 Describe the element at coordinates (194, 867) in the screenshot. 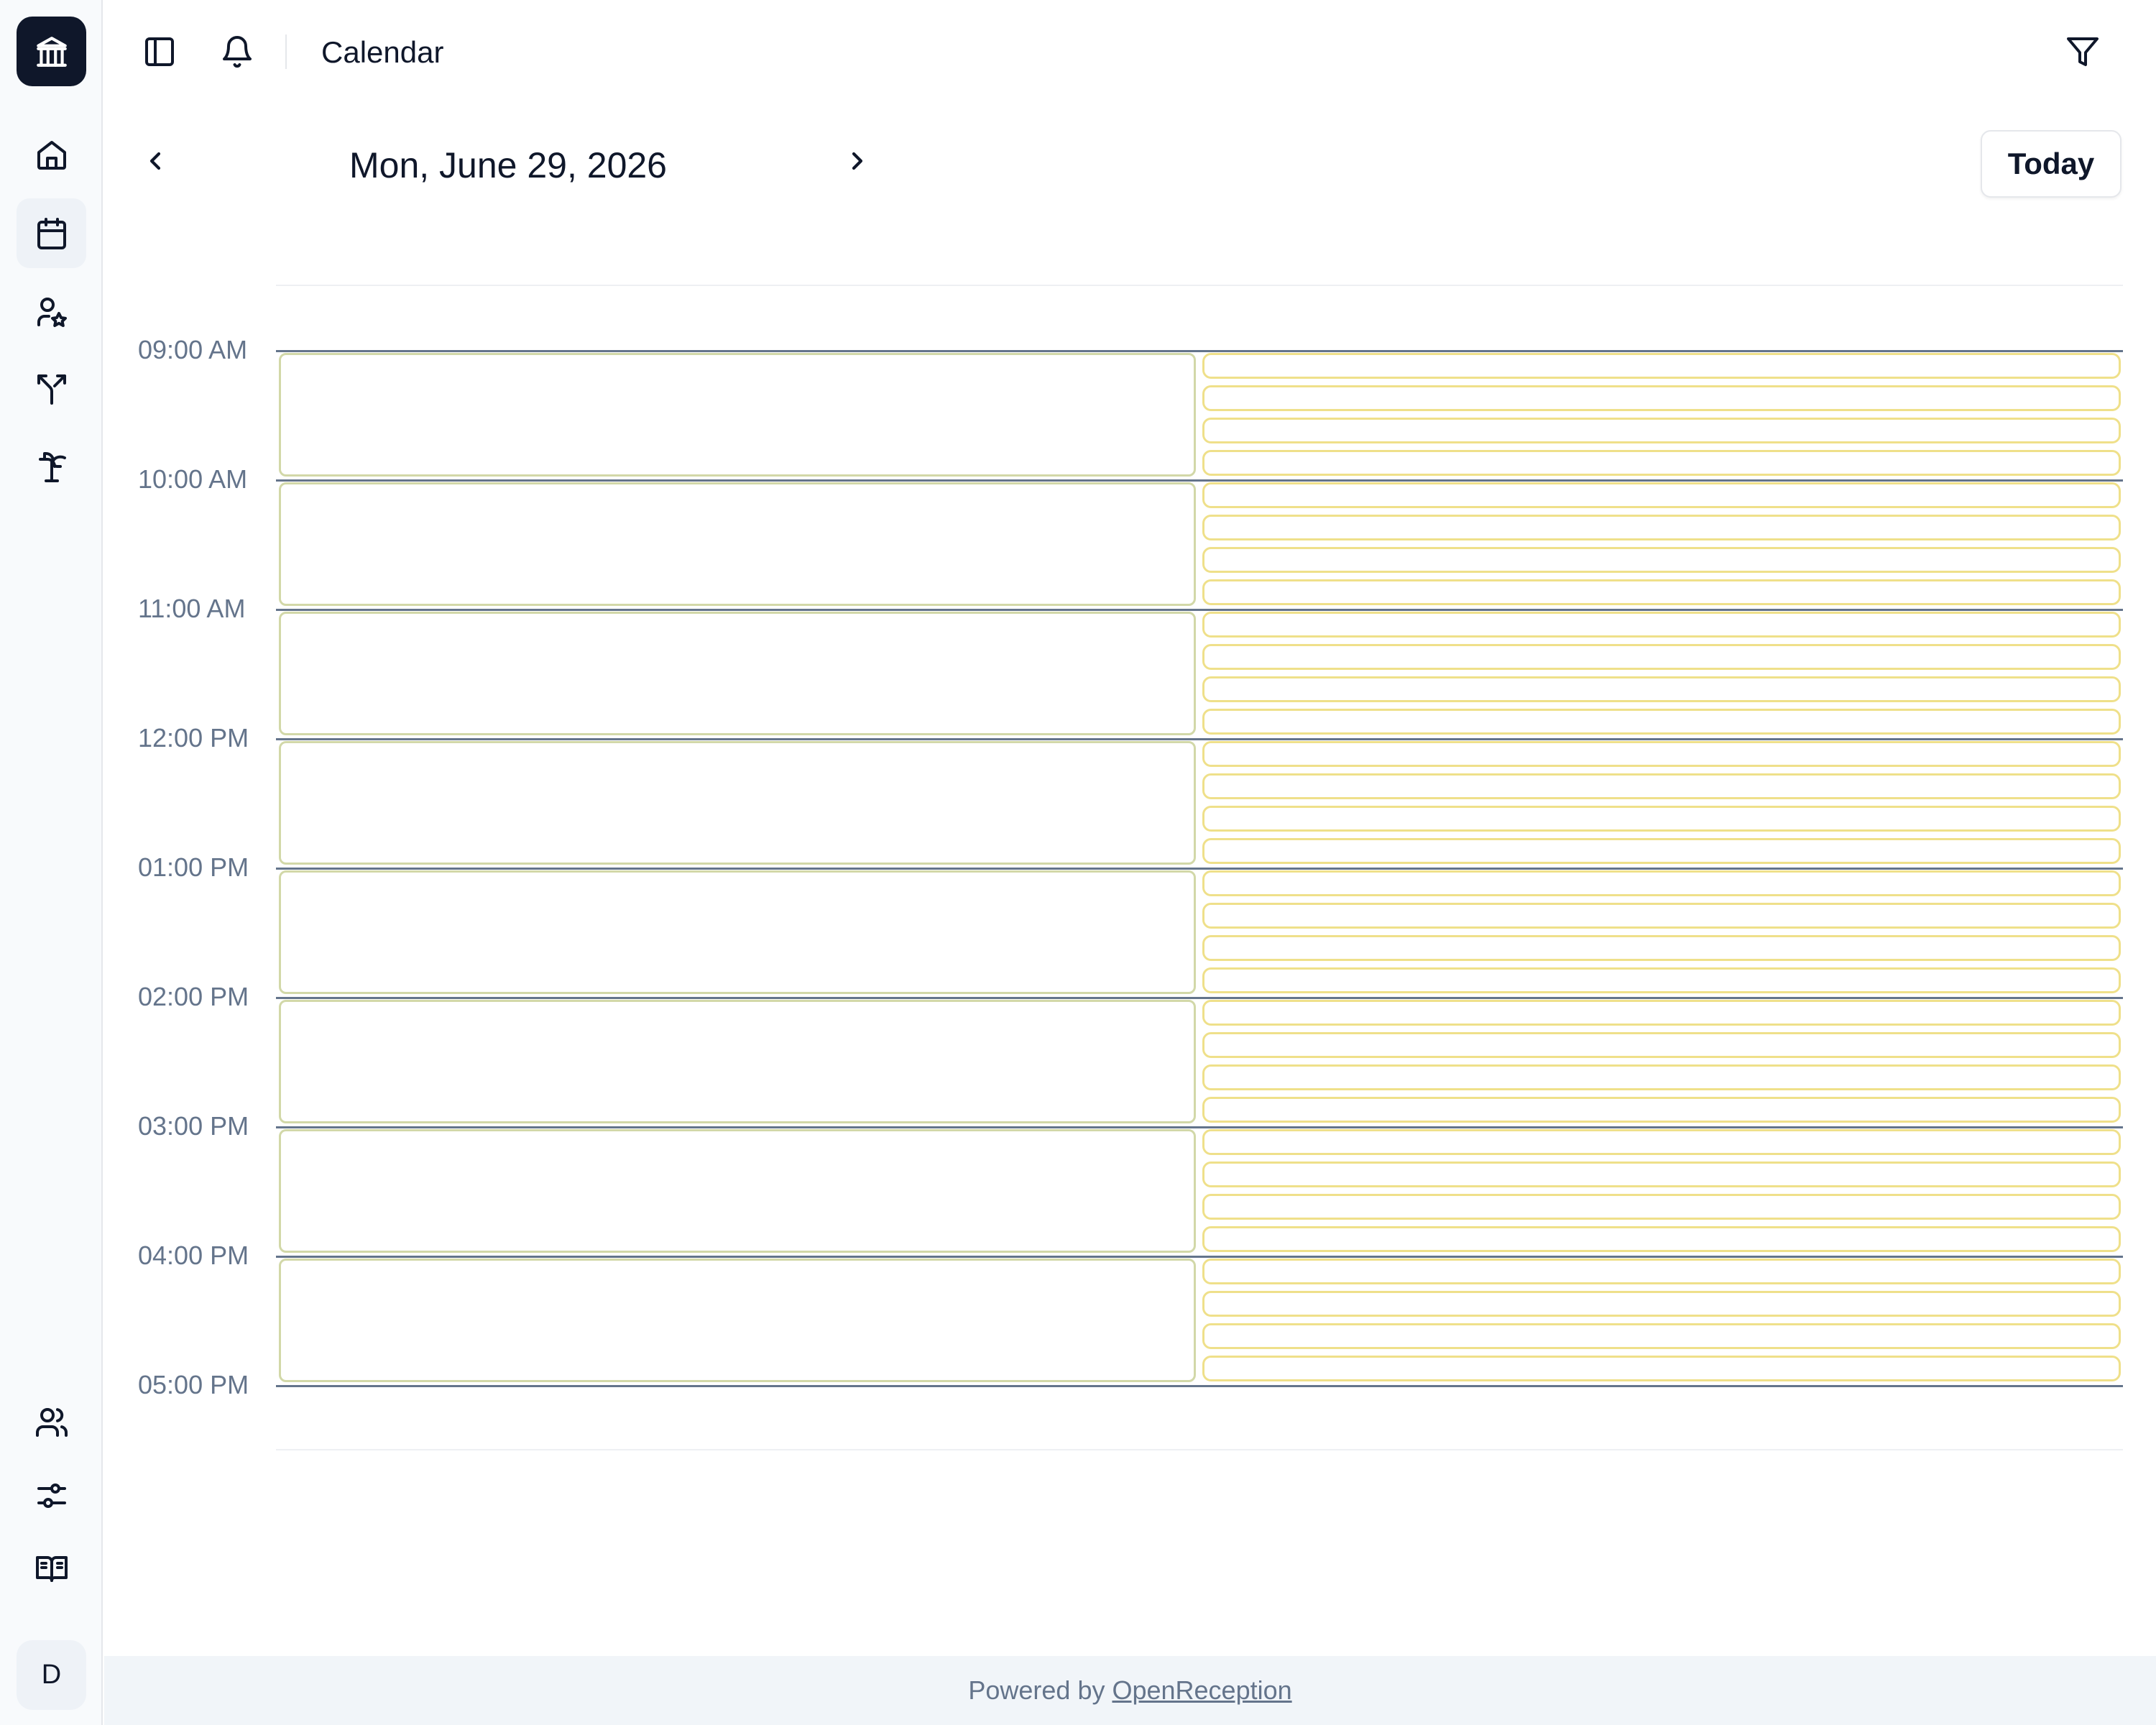

I see `time-label: 01:00 PM` at that location.